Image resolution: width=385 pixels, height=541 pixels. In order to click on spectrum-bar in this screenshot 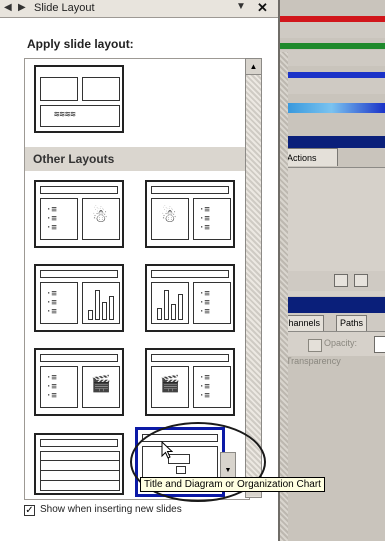, I will do `click(331, 108)`.